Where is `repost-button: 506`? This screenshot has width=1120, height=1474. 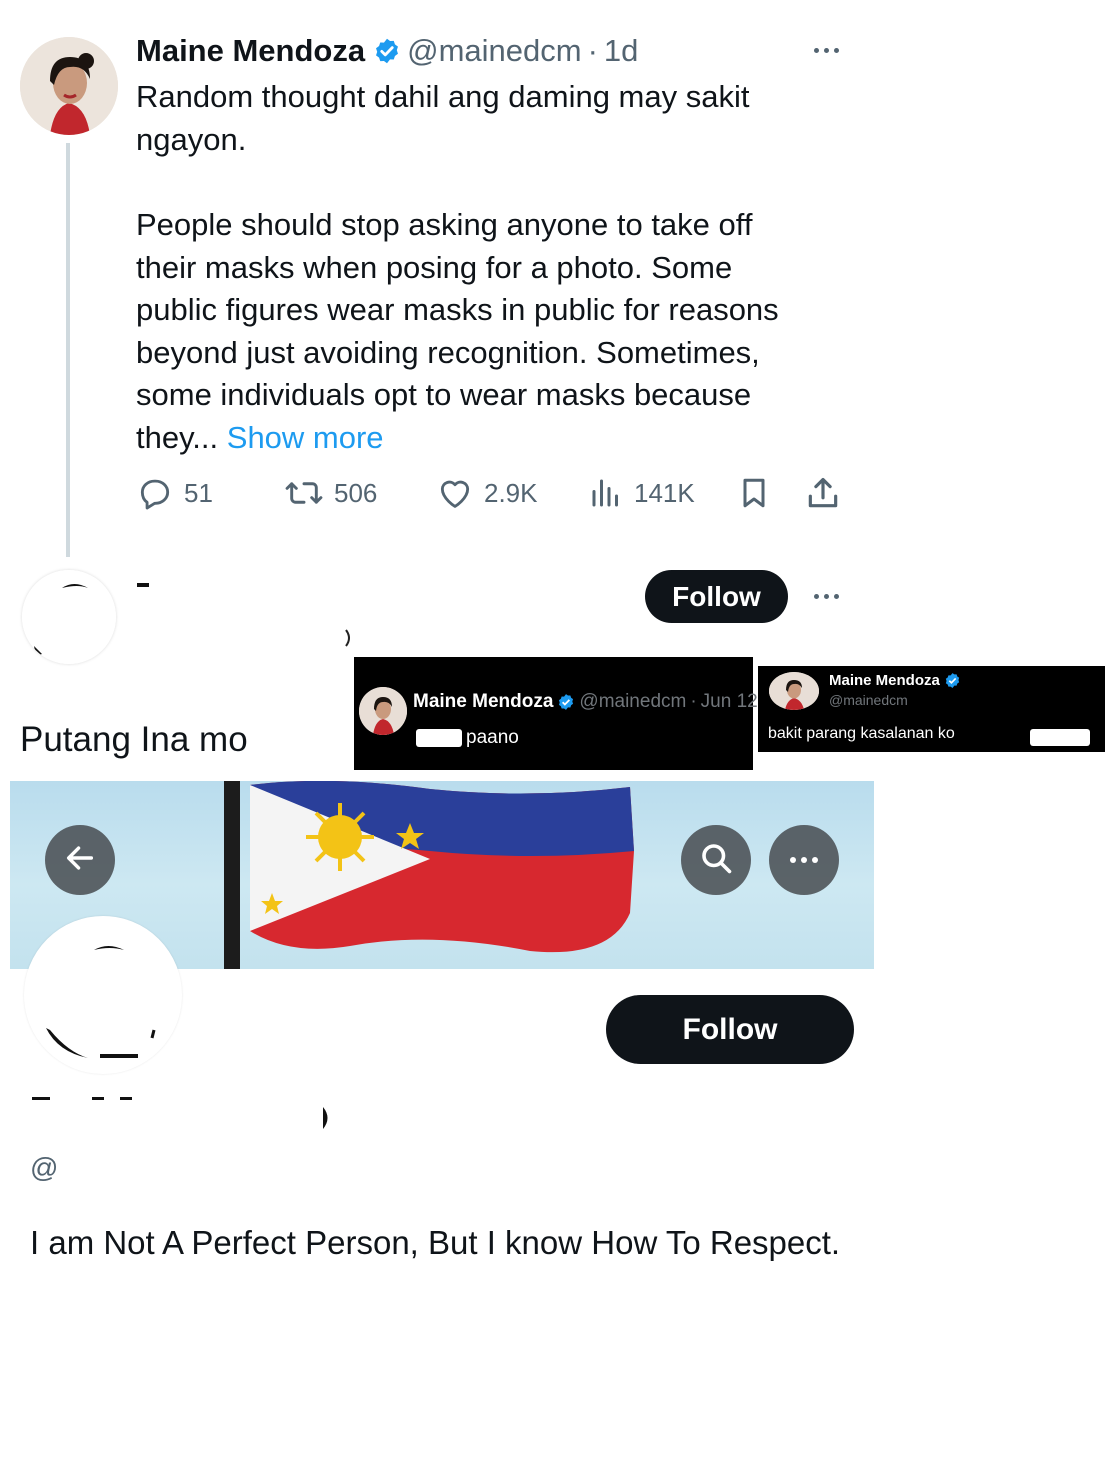 repost-button: 506 is located at coordinates (330, 493).